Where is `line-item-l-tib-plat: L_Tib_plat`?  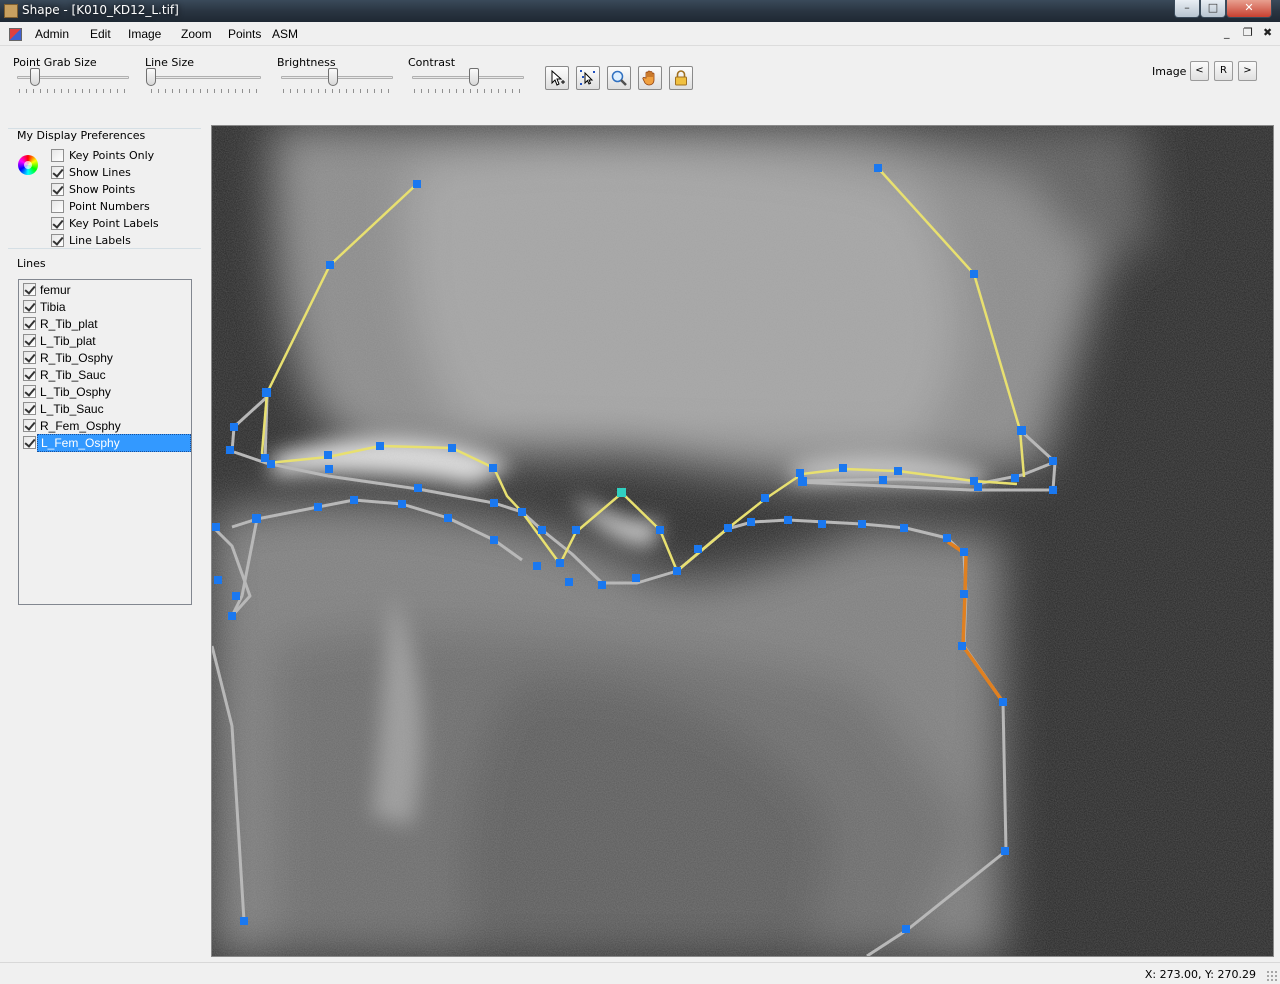
line-item-l-tib-plat: L_Tib_plat is located at coordinates (105, 340).